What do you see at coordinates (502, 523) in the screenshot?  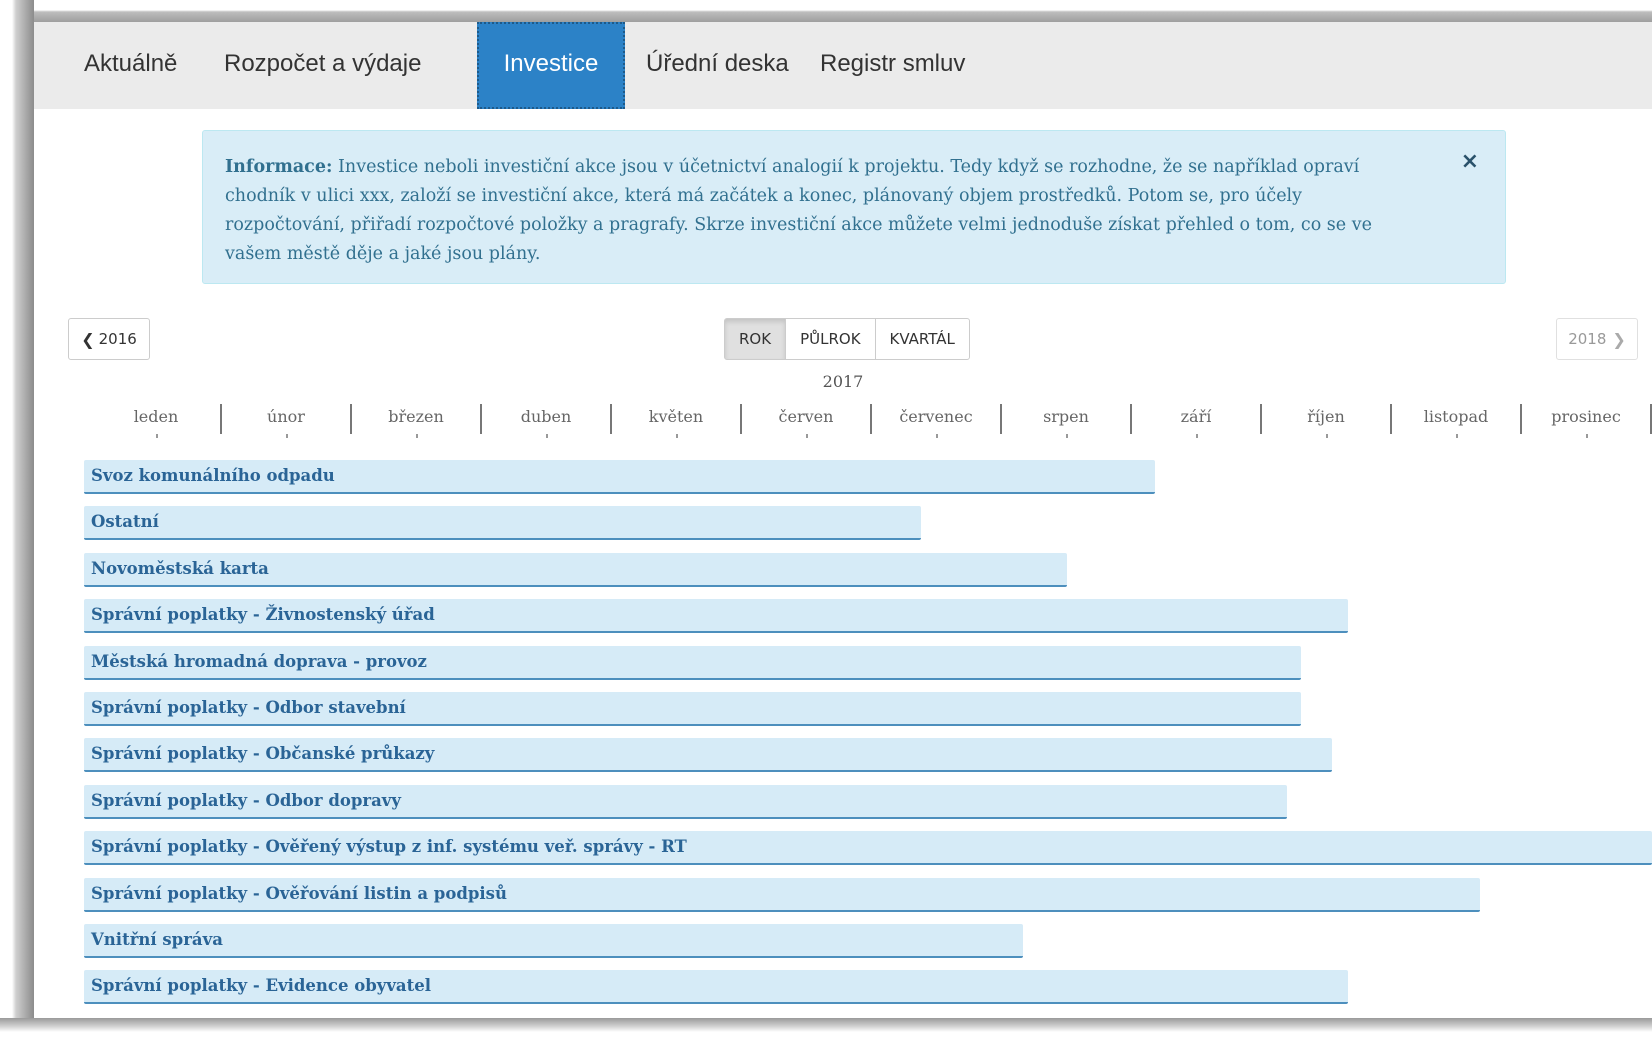 I see `investment-bar: Ostatní` at bounding box center [502, 523].